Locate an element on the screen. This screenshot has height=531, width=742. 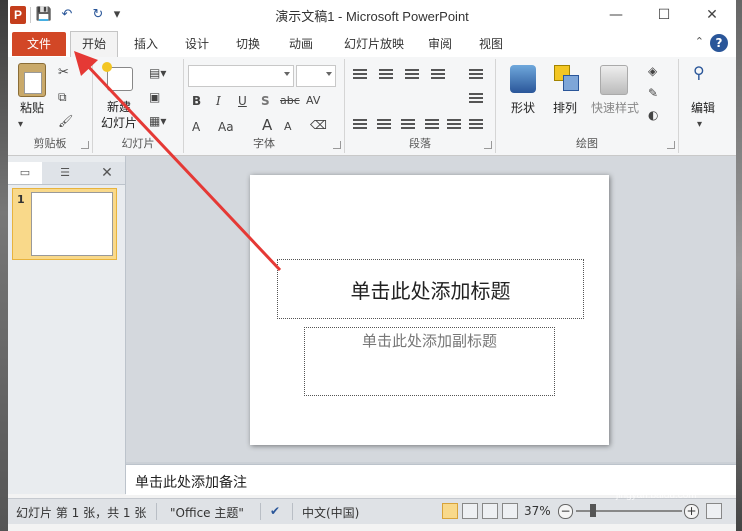
desktop-background-left is located at coordinates (4, 265).